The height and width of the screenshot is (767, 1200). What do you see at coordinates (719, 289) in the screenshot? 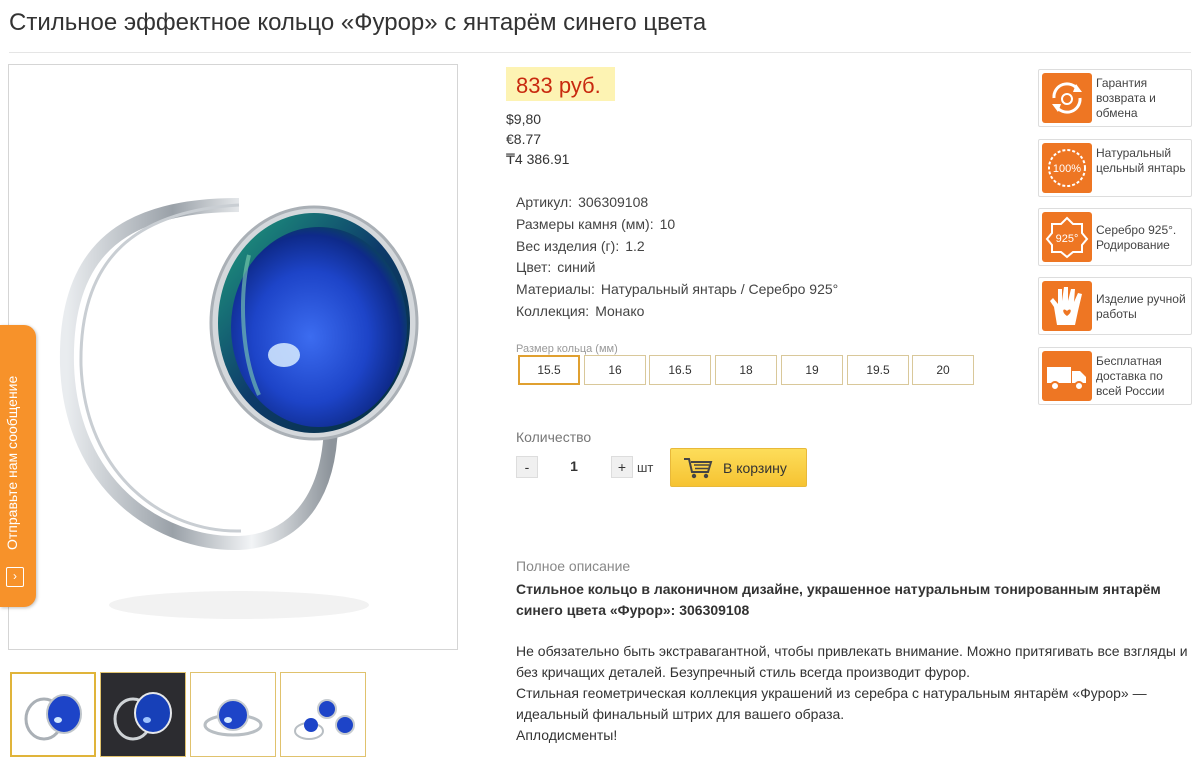
I see `spec-value: Натуральный янтарь / Серебро 925°` at bounding box center [719, 289].